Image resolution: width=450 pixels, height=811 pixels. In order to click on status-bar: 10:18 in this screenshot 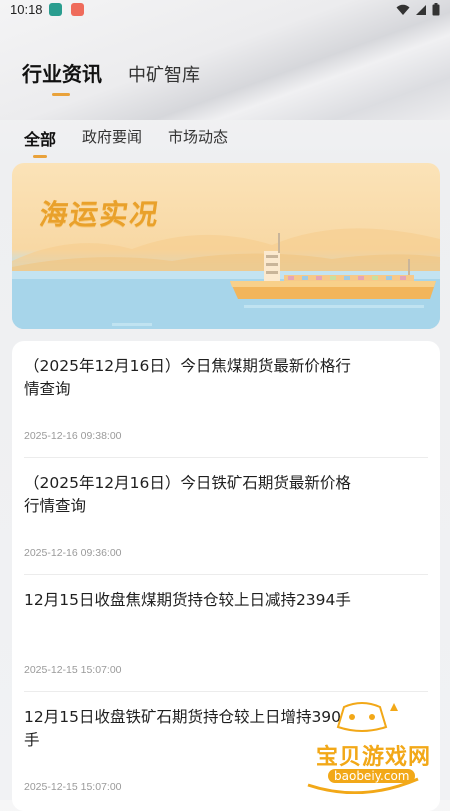, I will do `click(225, 11)`.